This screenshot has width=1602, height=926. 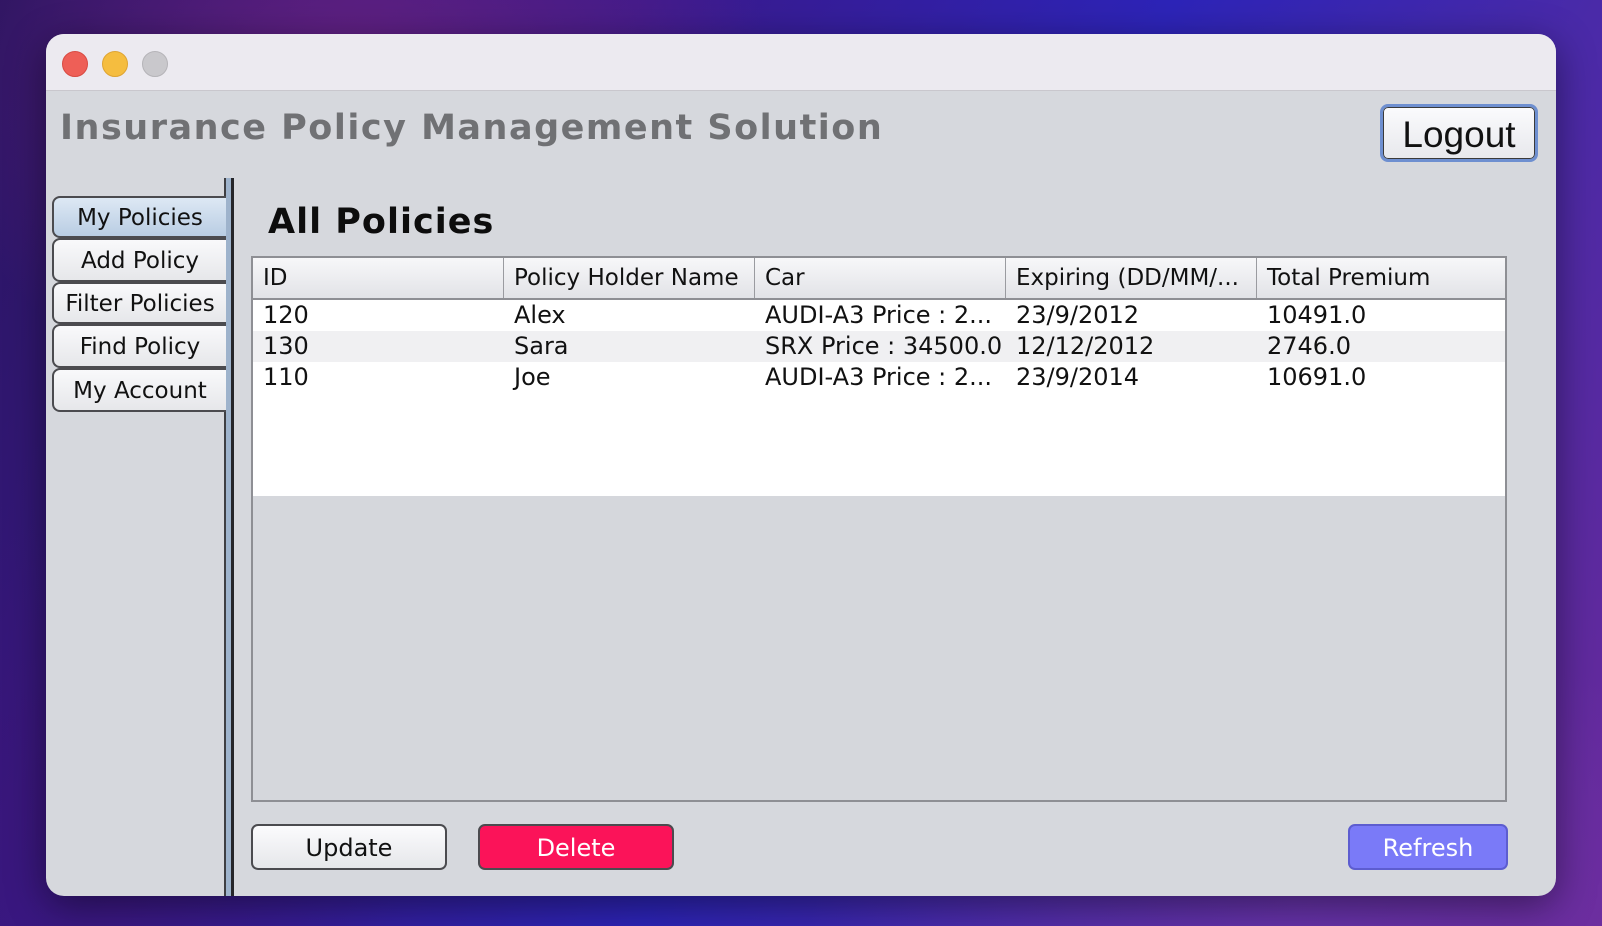 What do you see at coordinates (139, 217) in the screenshot?
I see `tab-my-policies: My Policies` at bounding box center [139, 217].